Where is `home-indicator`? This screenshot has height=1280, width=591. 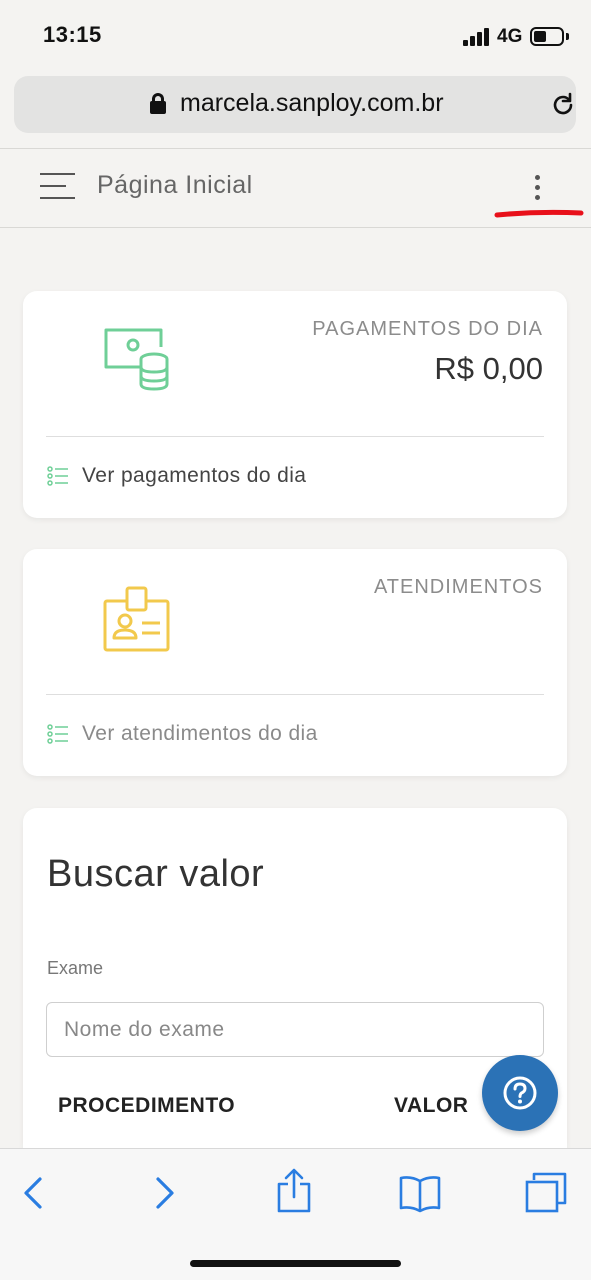 home-indicator is located at coordinates (295, 1263).